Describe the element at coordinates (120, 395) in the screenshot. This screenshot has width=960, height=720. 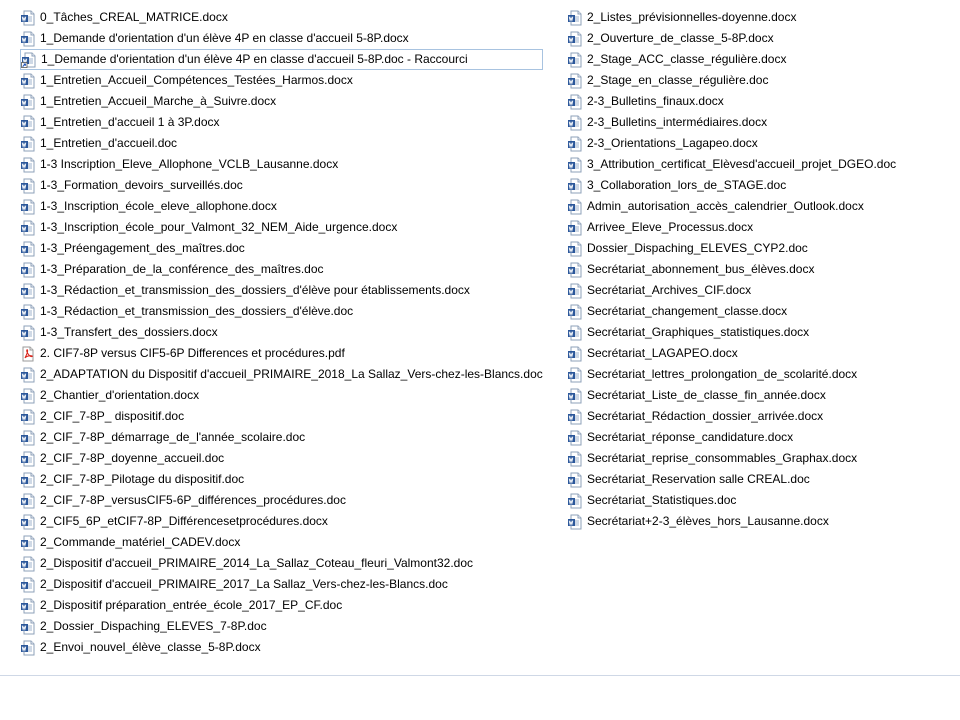
I see `file-name: 2_Chantier_d'orientation.docx` at that location.